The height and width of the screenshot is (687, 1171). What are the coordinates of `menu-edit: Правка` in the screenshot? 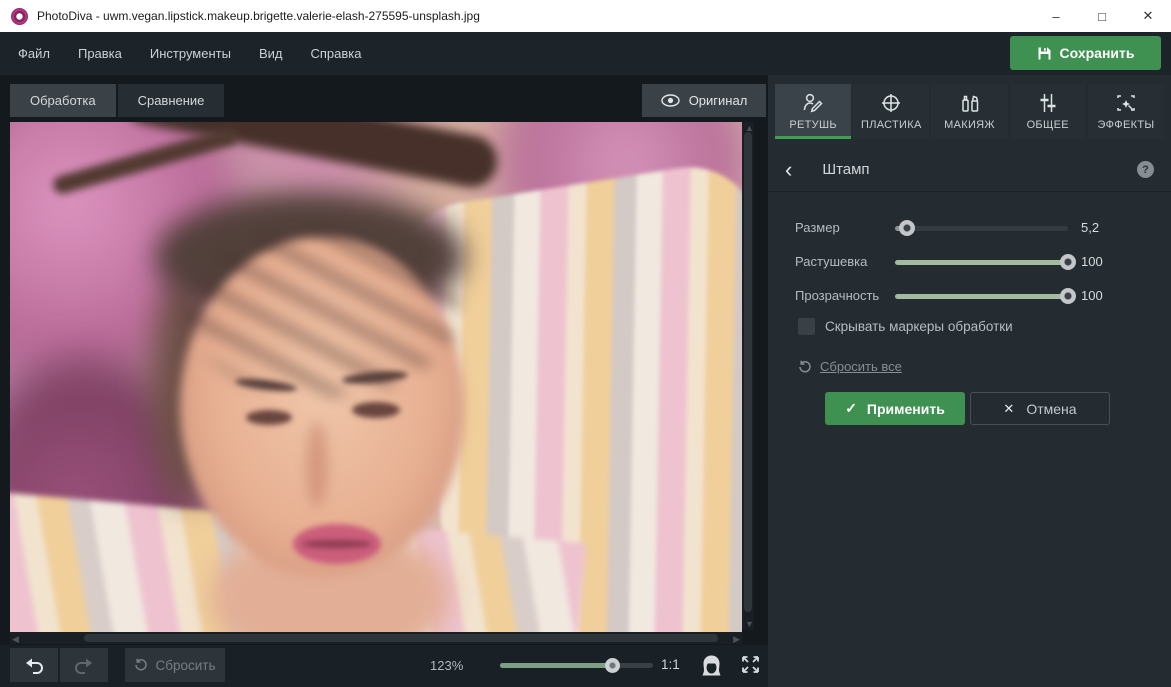 It's located at (100, 53).